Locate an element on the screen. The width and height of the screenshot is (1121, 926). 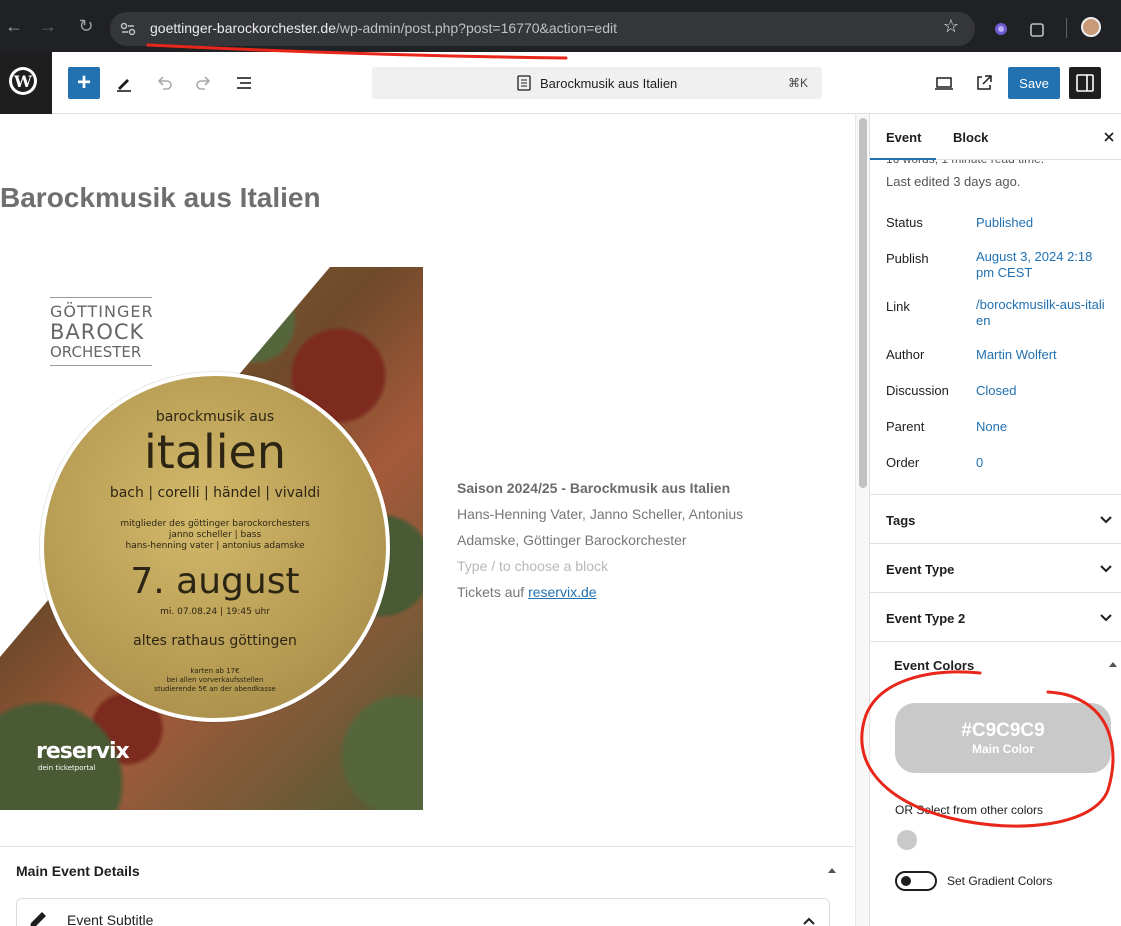
link-value: /borockmusilk-aus-italien is located at coordinates (1041, 313).